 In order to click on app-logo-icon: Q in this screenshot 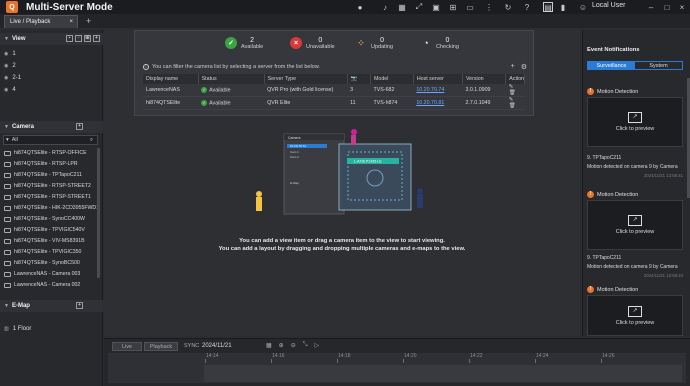, I will do `click(12, 7)`.